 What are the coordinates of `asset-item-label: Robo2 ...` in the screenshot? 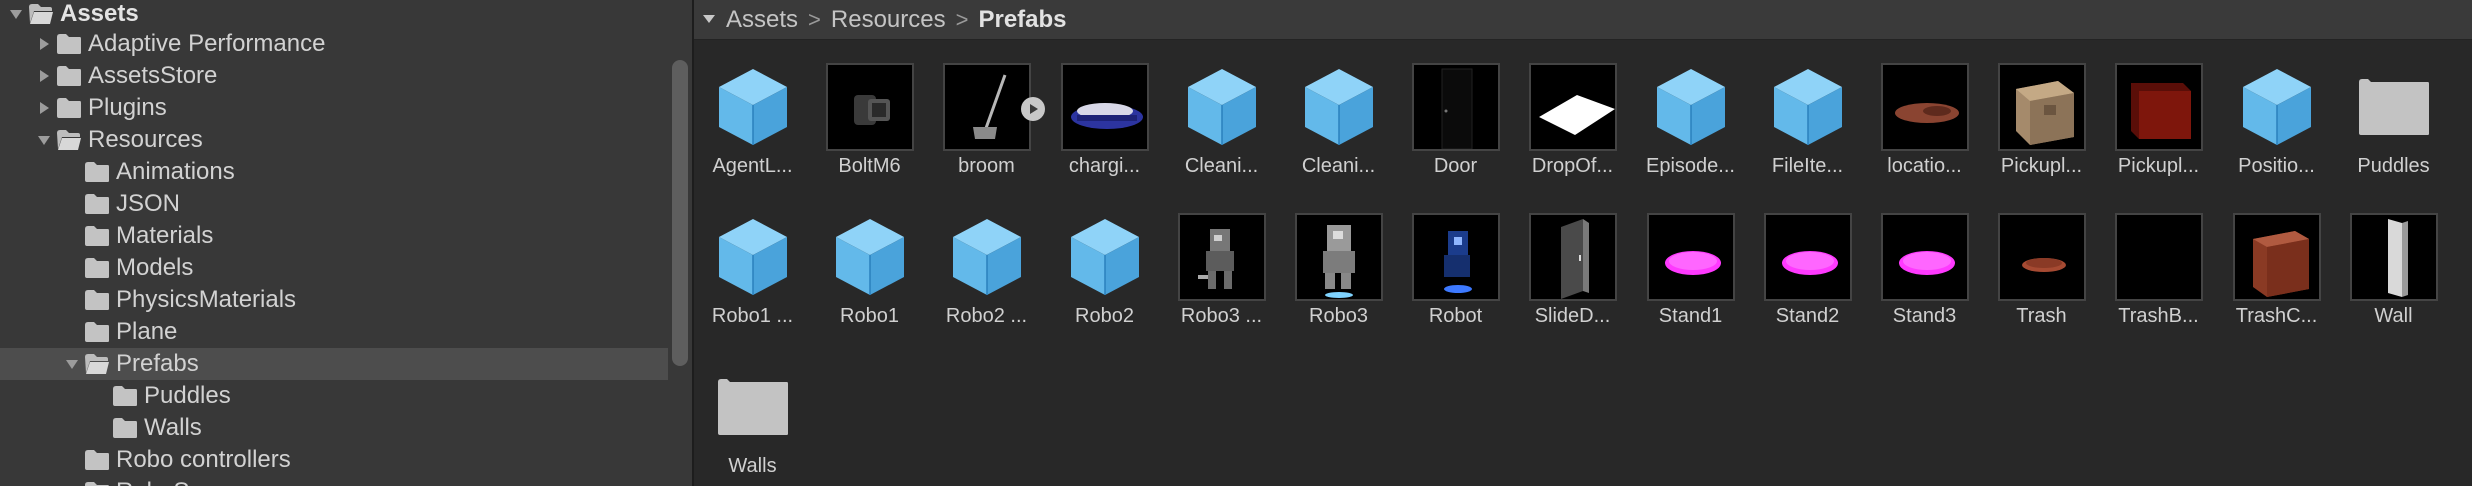 It's located at (986, 316).